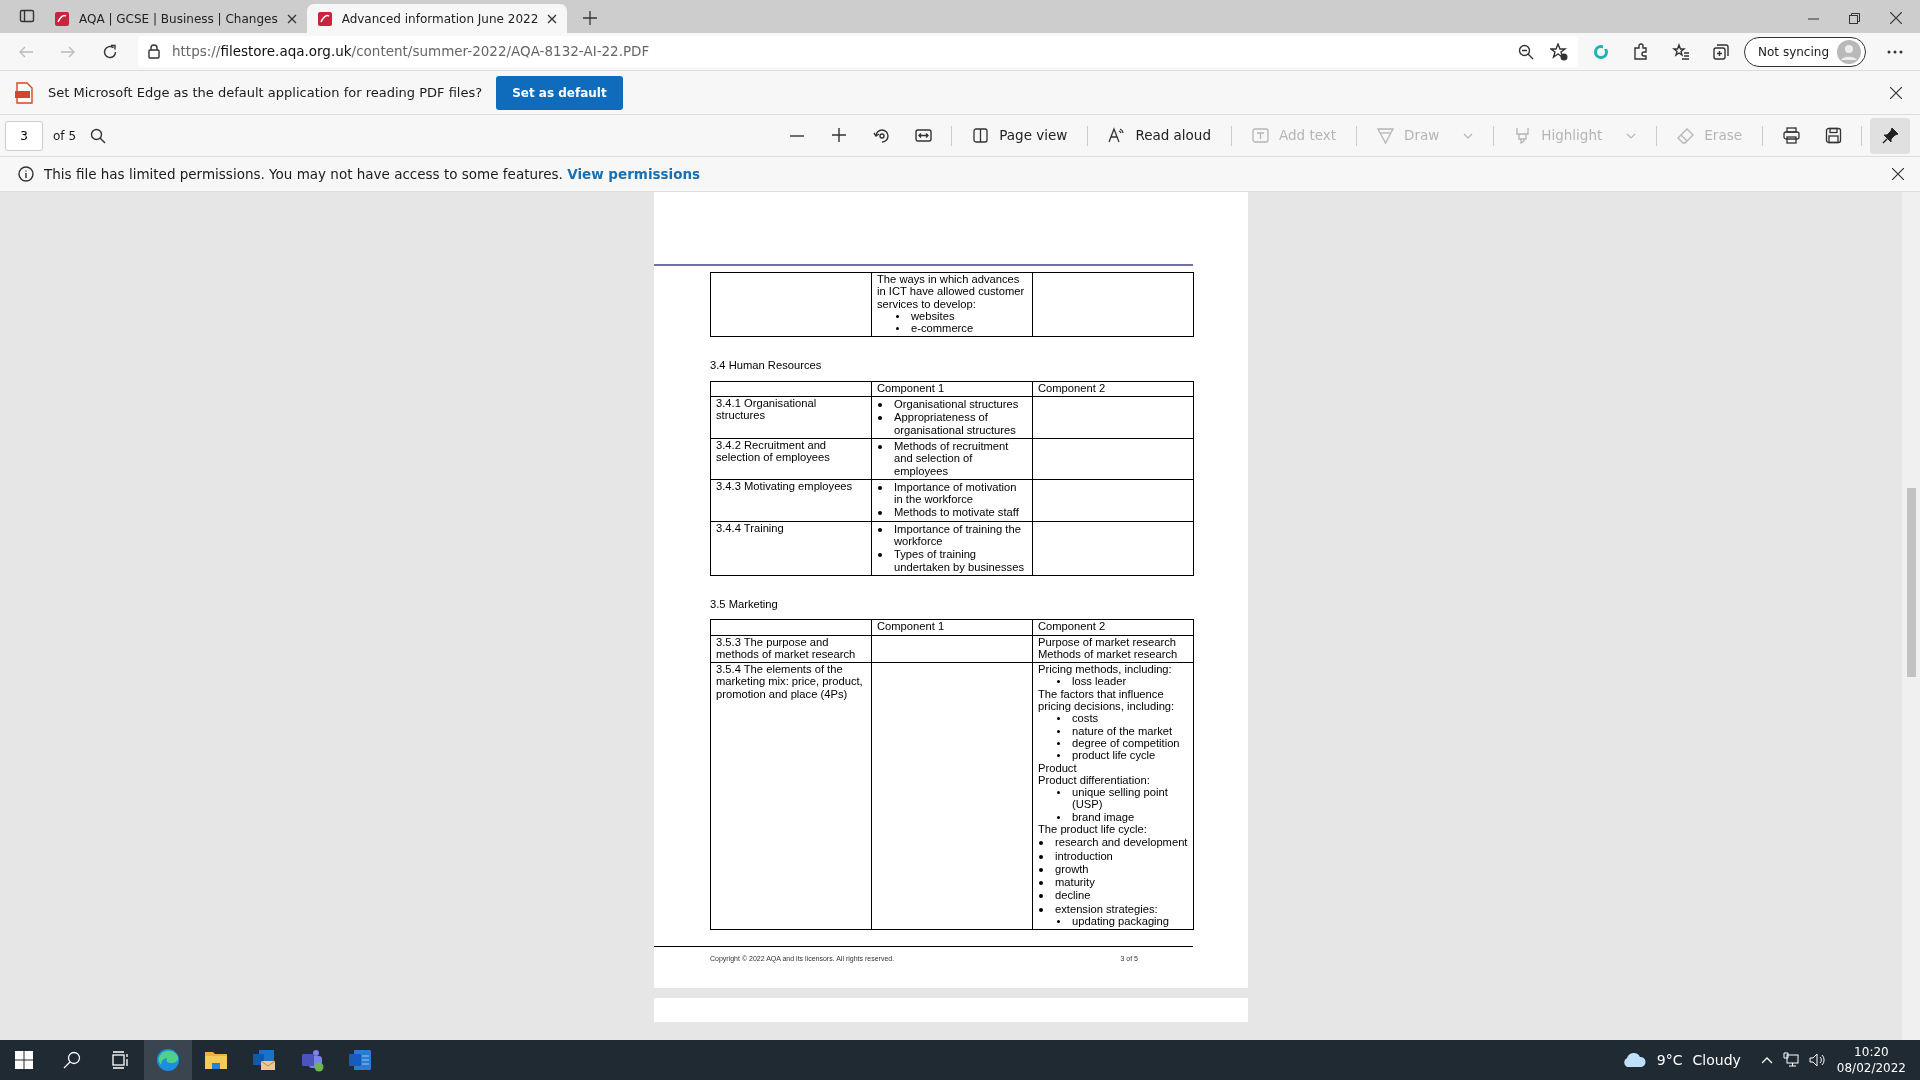 This screenshot has width=1920, height=1080. Describe the element at coordinates (1871, 1068) in the screenshot. I see `date-text: 08/02/2022` at that location.